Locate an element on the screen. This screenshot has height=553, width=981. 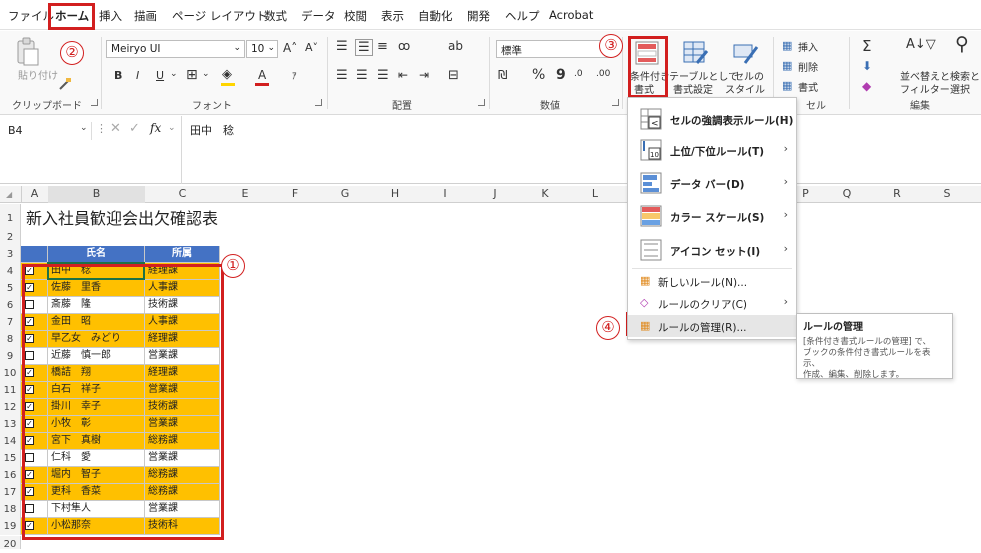
col-header-P: P is located at coordinates (805, 193).